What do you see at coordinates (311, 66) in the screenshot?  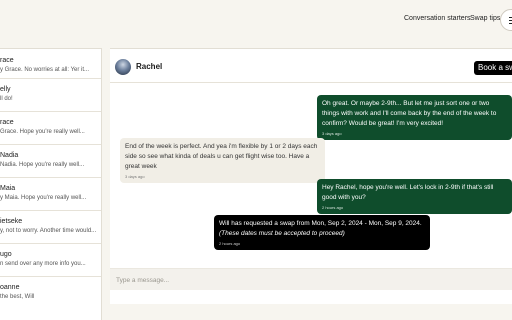 I see `chat-header: Rachel Book a swap` at bounding box center [311, 66].